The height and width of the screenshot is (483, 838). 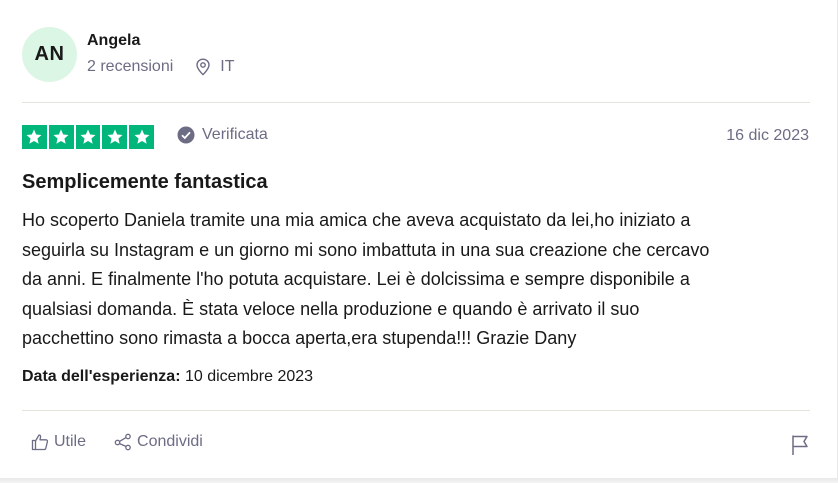 I want to click on flag-icon, so click(x=800, y=445).